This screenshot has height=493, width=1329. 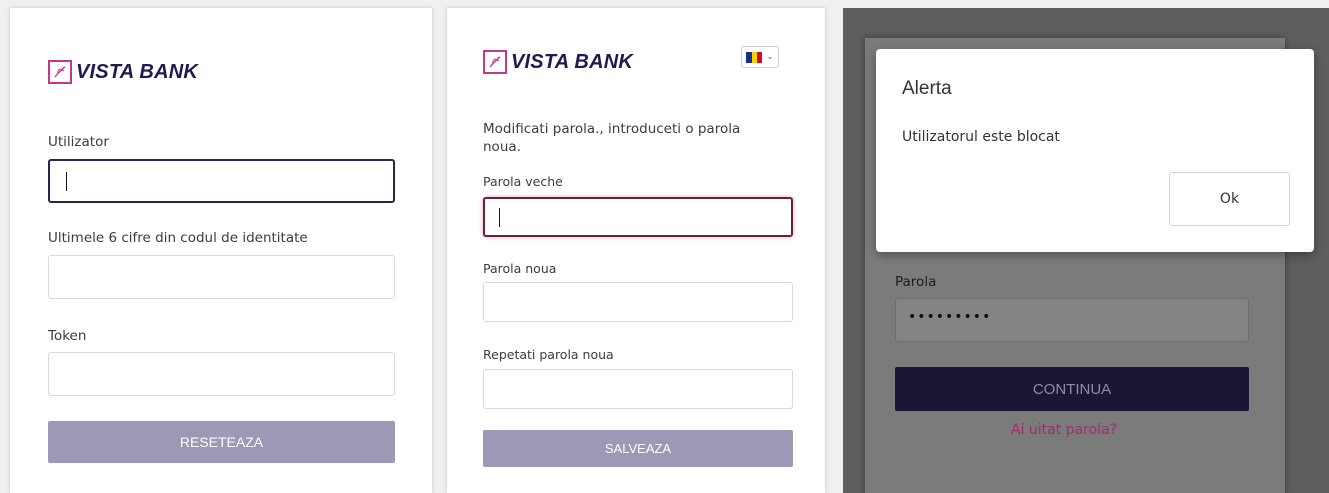 I want to click on id-digits-input, so click(x=221, y=277).